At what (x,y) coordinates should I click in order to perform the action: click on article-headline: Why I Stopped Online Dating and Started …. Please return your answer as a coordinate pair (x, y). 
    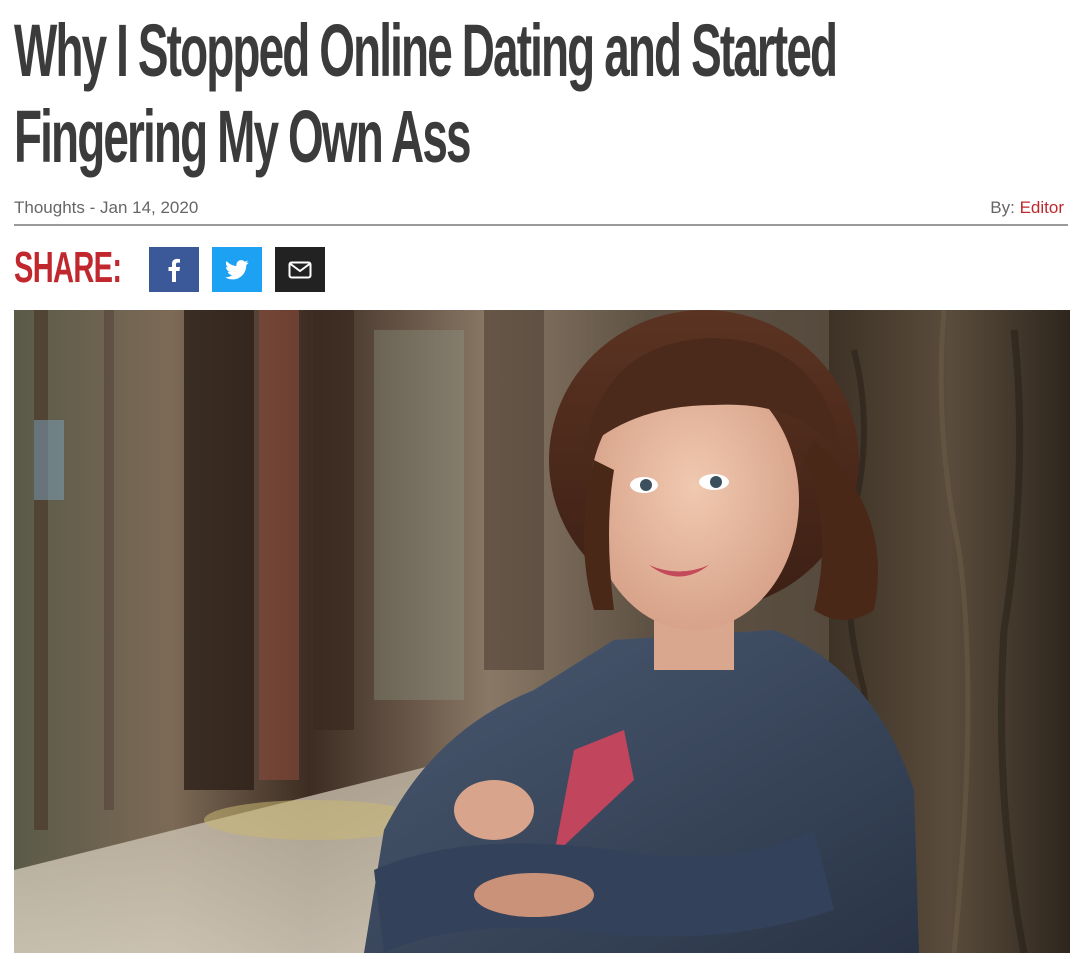
    Looking at the image, I should click on (426, 94).